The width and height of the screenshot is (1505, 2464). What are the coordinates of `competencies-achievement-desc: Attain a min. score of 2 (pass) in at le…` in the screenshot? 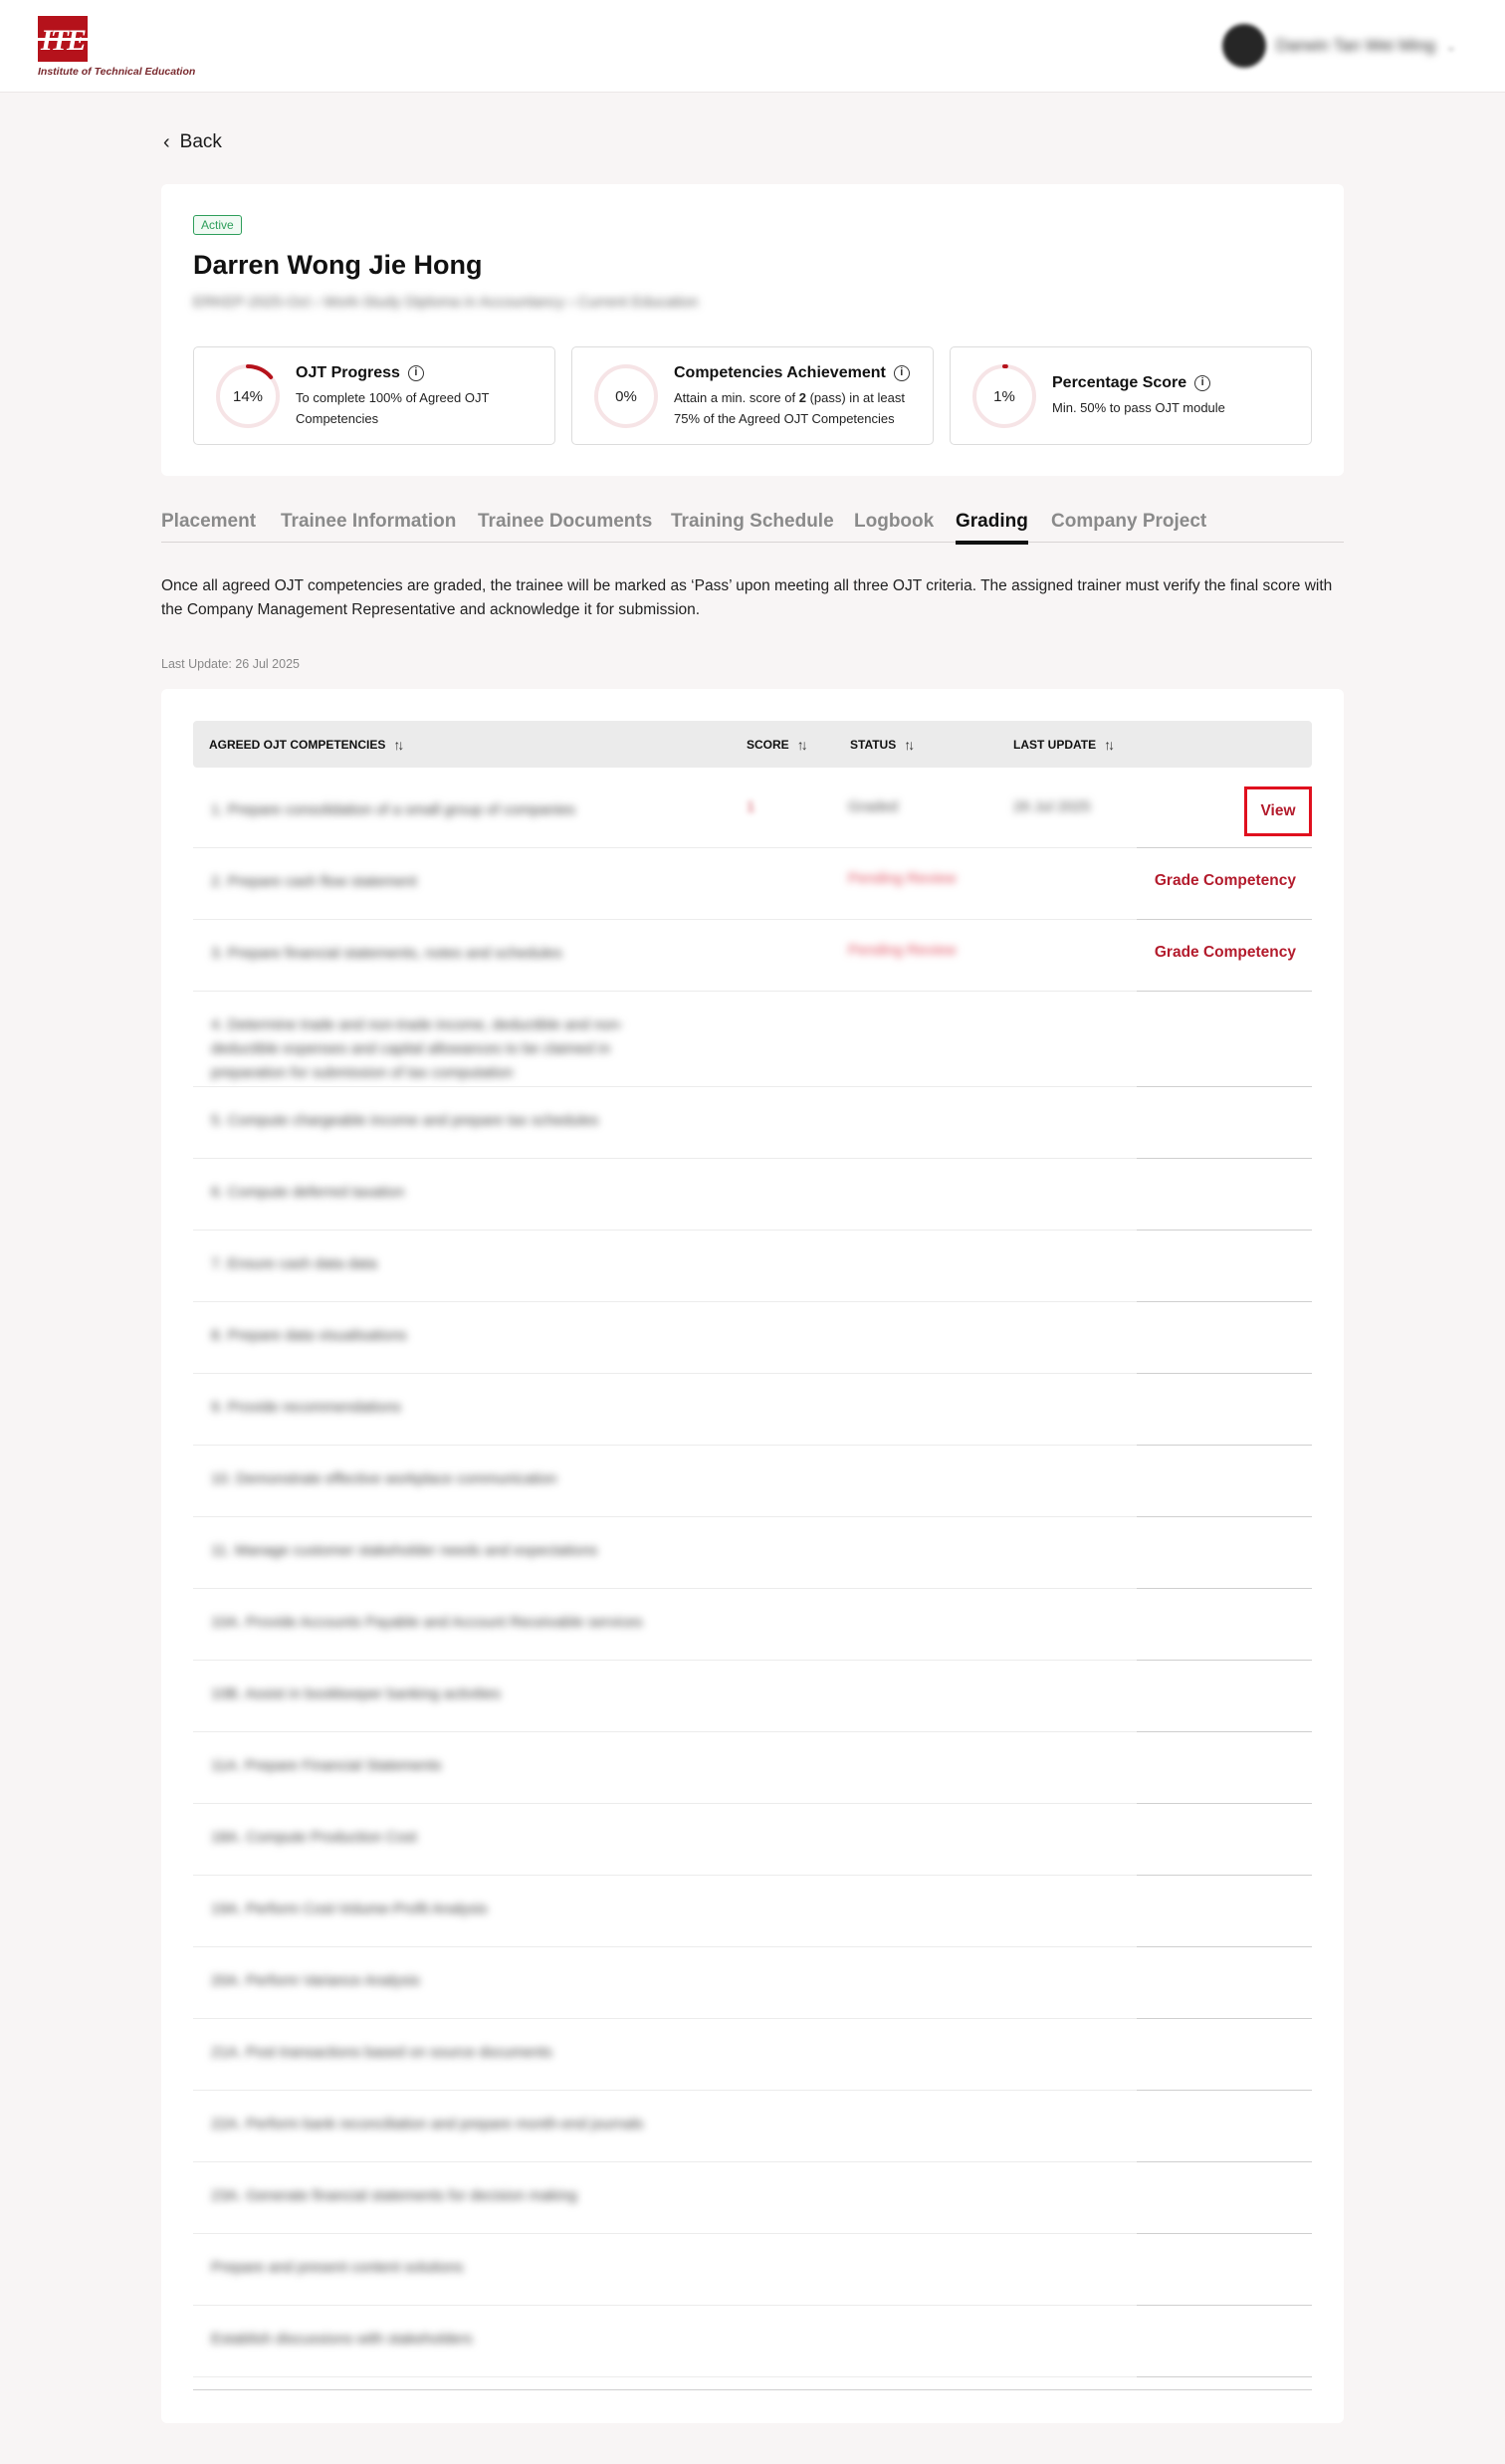 It's located at (790, 408).